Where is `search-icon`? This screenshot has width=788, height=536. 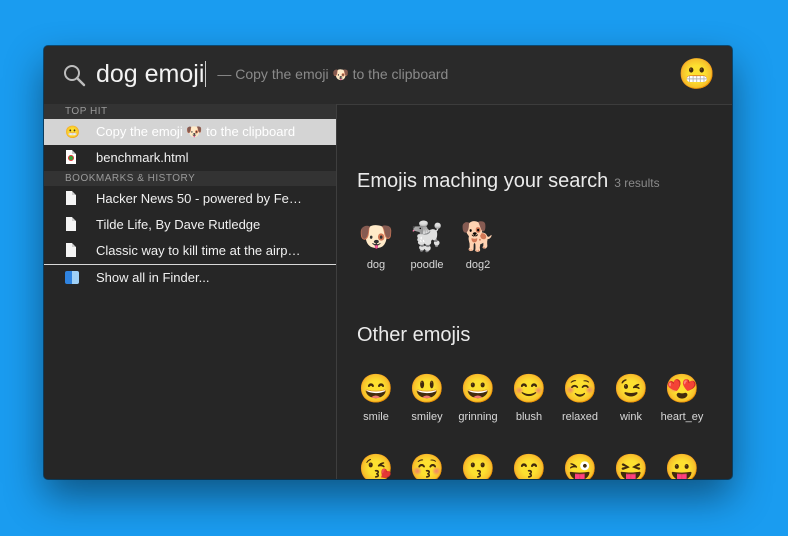
search-icon is located at coordinates (75, 76).